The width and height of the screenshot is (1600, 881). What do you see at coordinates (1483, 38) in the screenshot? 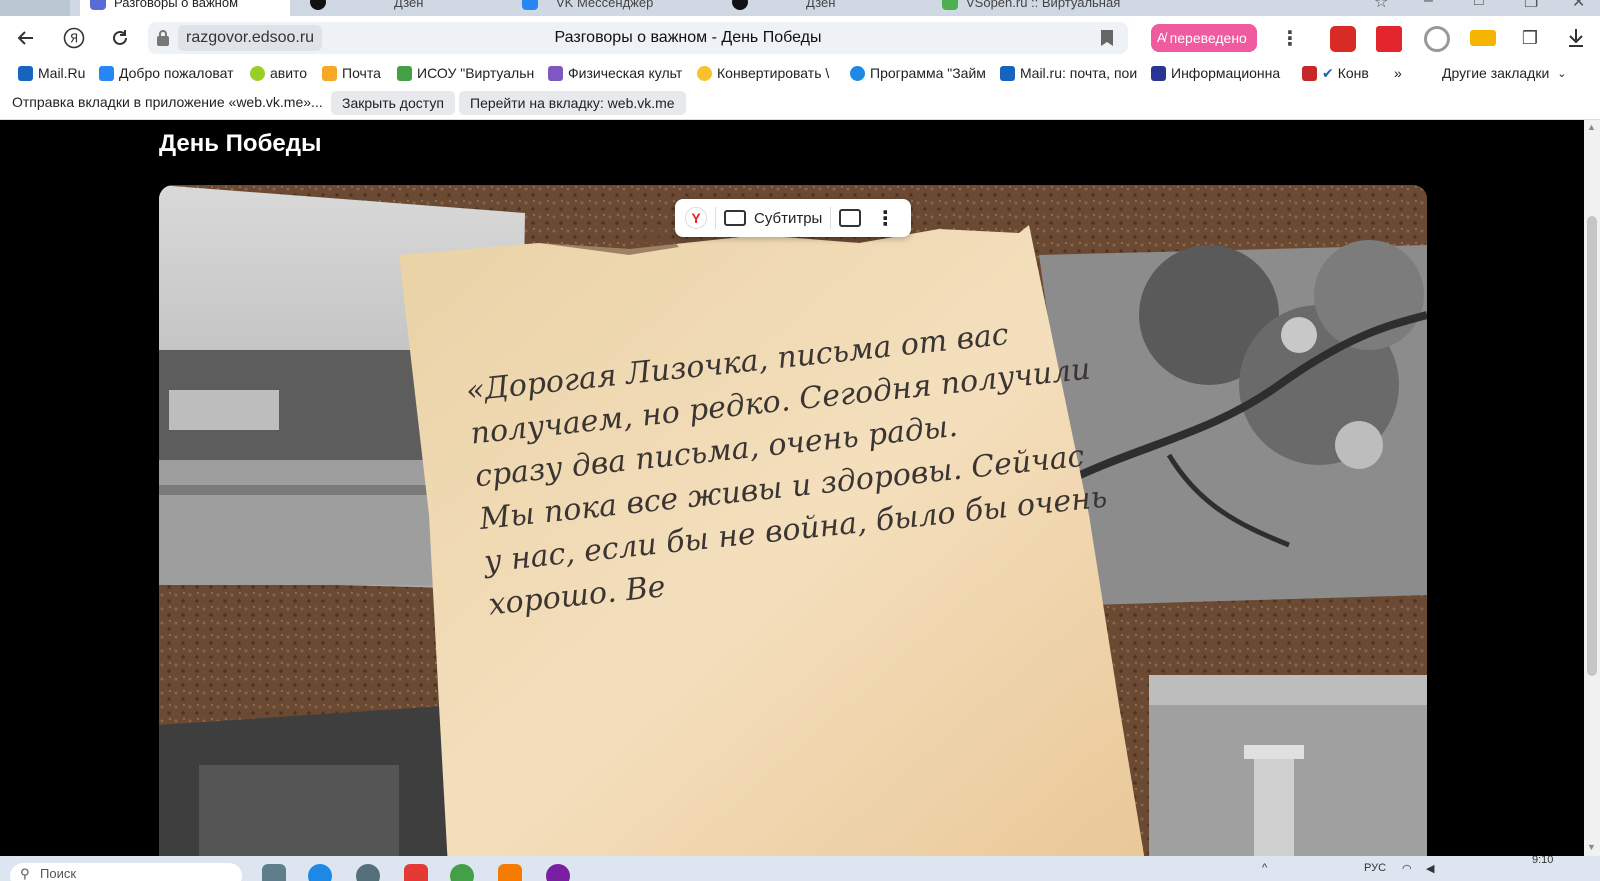
I see `battery-extension-icon` at bounding box center [1483, 38].